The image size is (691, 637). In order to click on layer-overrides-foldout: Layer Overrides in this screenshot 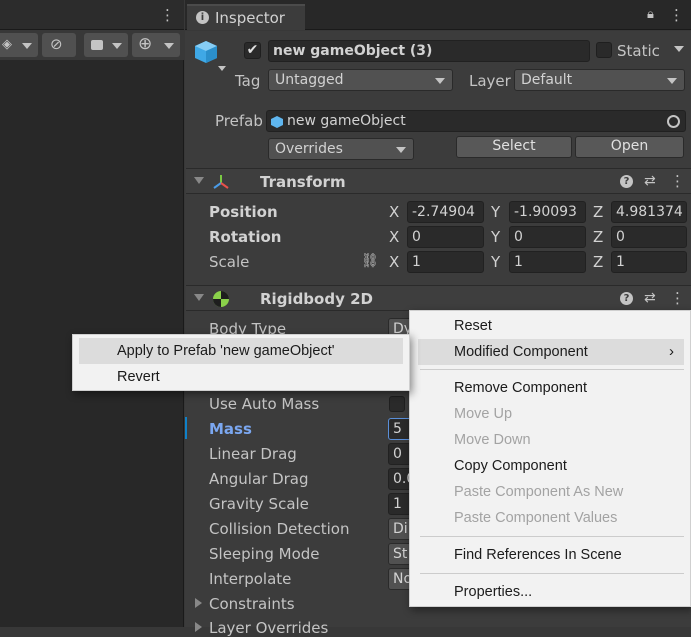, I will do `click(268, 628)`.